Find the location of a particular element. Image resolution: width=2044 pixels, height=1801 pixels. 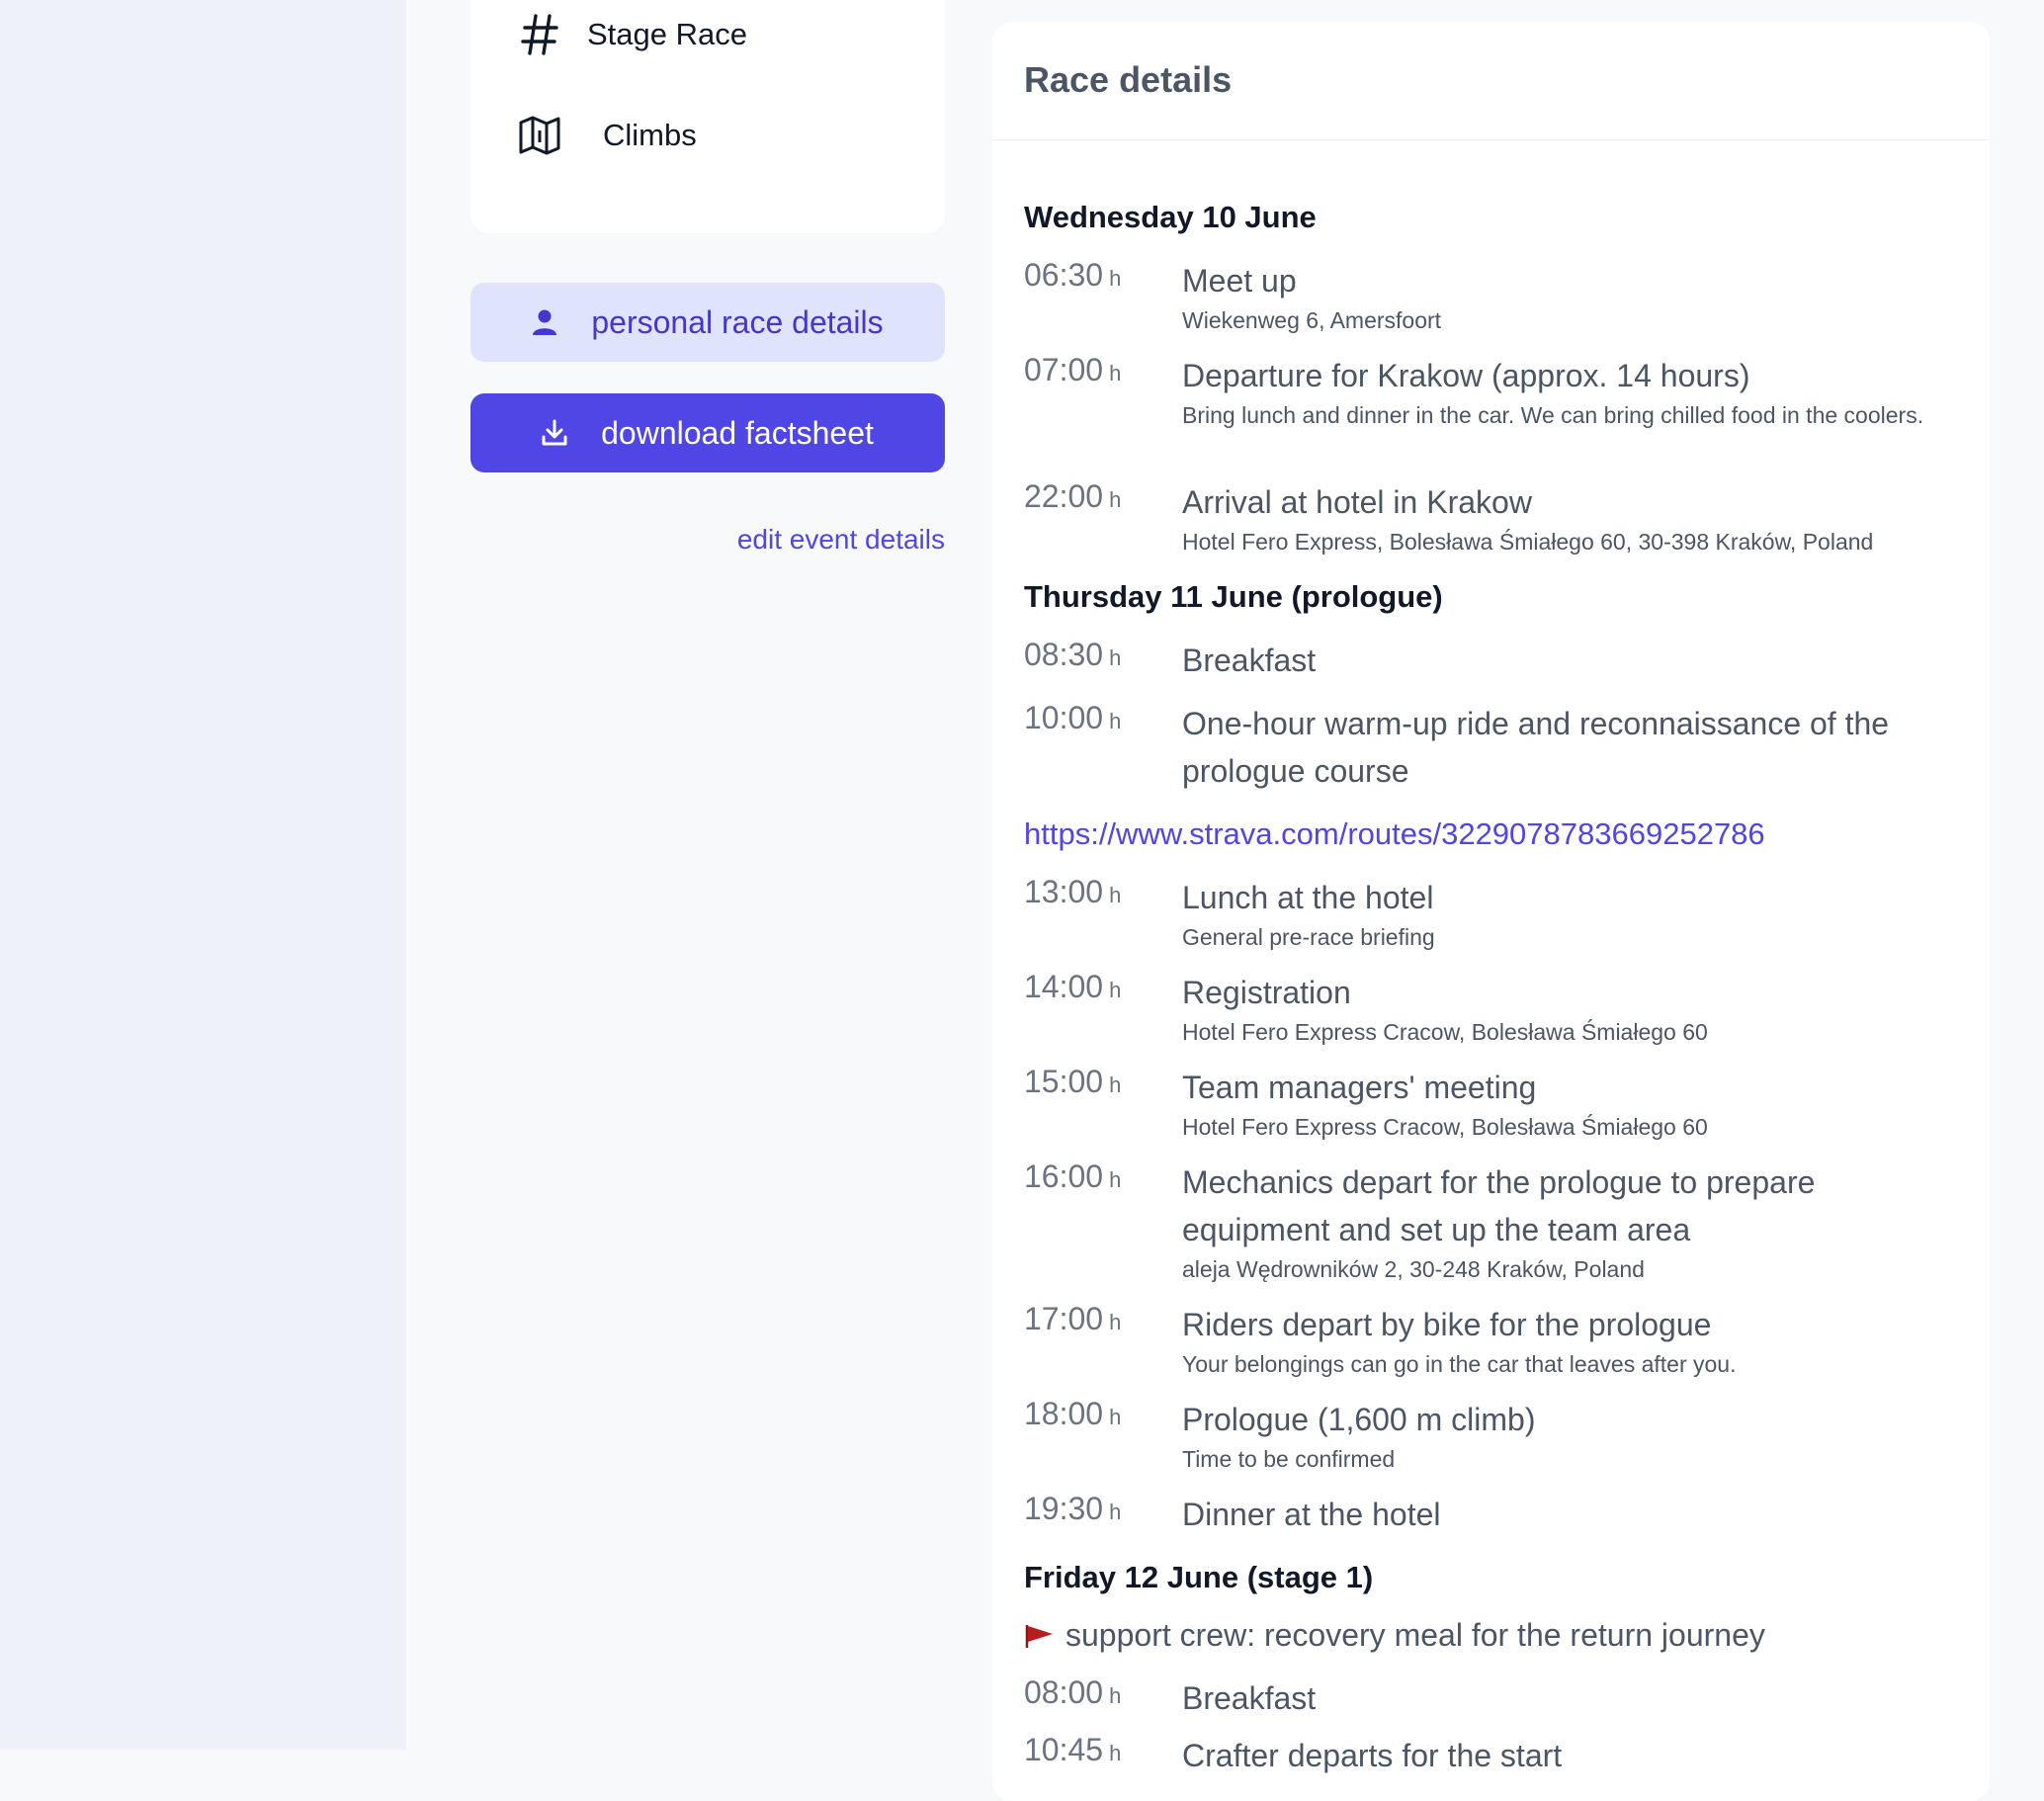

download-factsheet-label: download factsheet is located at coordinates (737, 432).